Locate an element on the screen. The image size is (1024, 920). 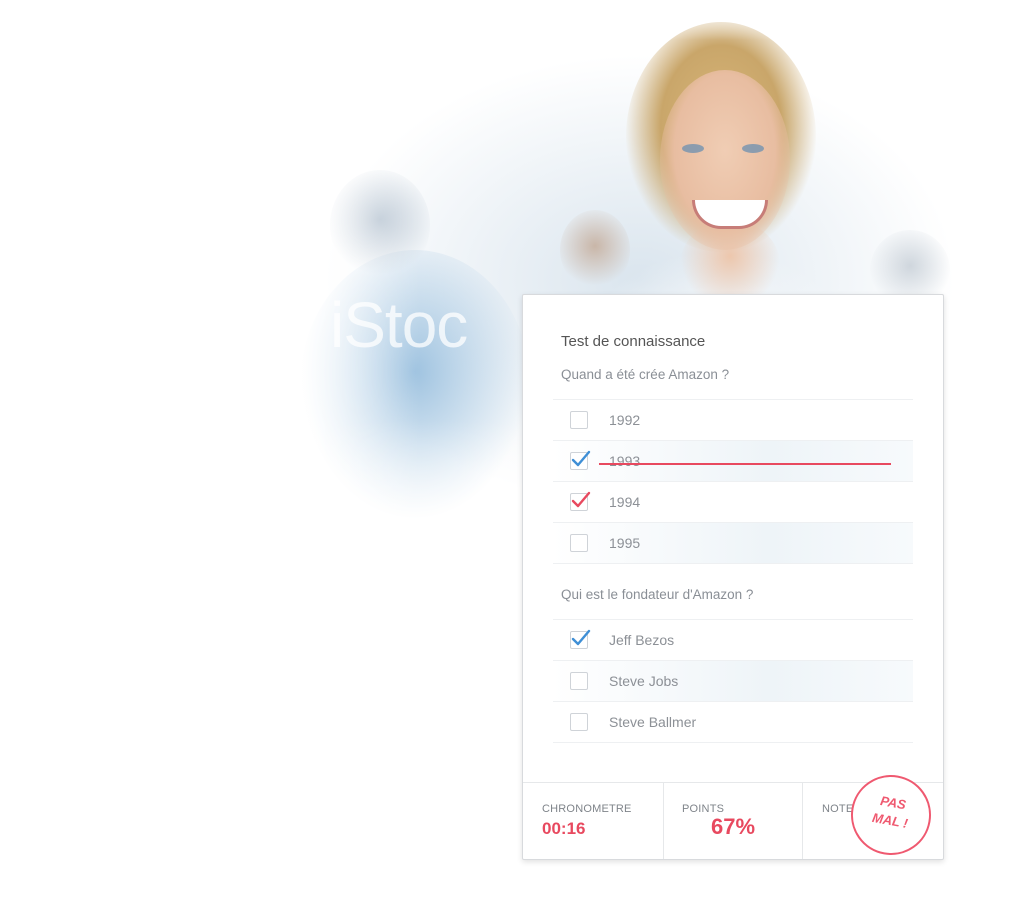
option-label: 1992 is located at coordinates (625, 420).